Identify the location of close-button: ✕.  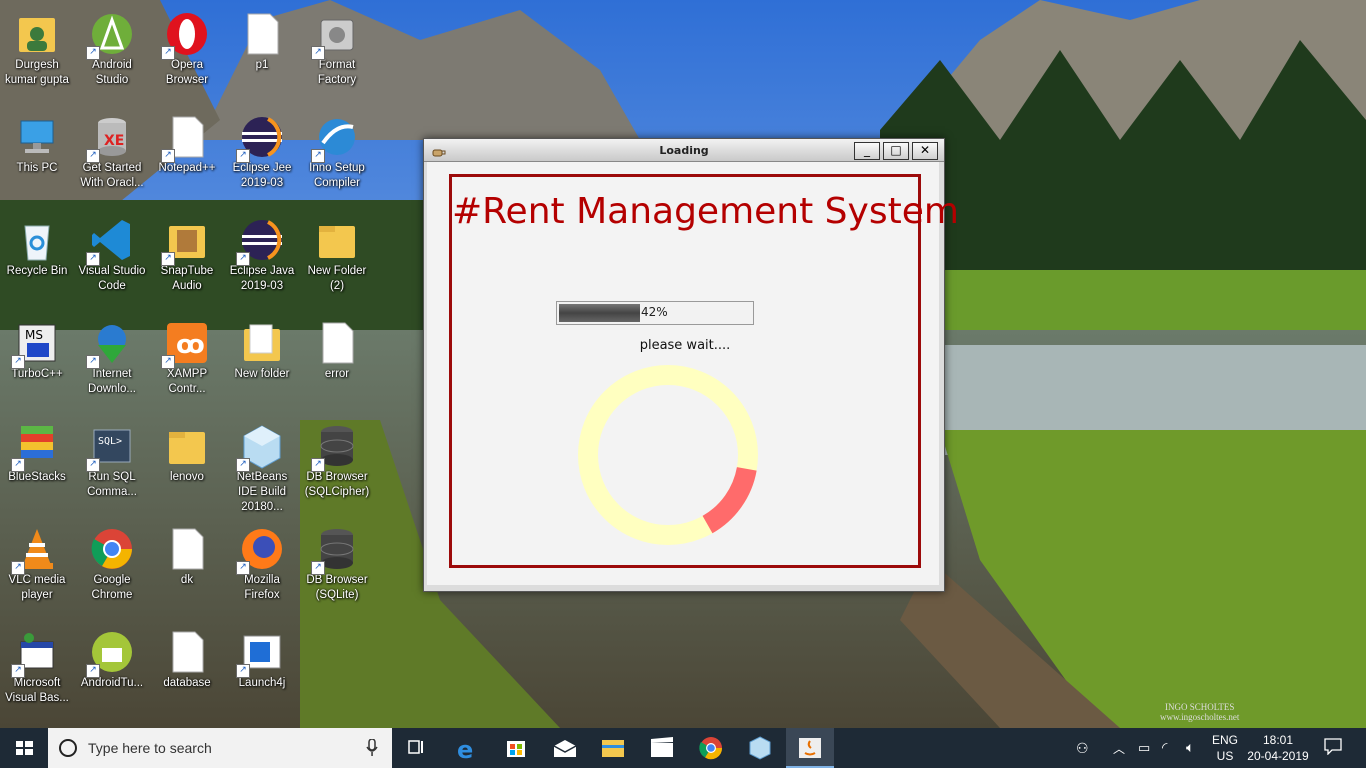
(925, 151).